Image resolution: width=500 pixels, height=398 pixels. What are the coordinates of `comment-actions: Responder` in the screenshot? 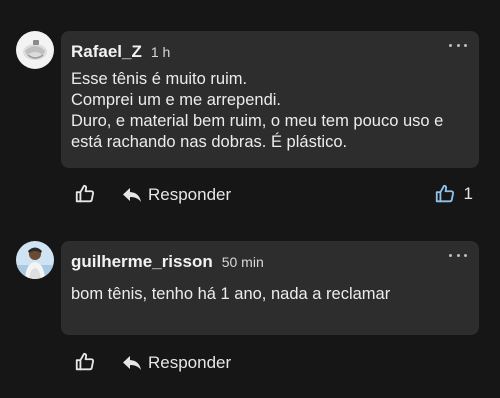 It's located at (250, 364).